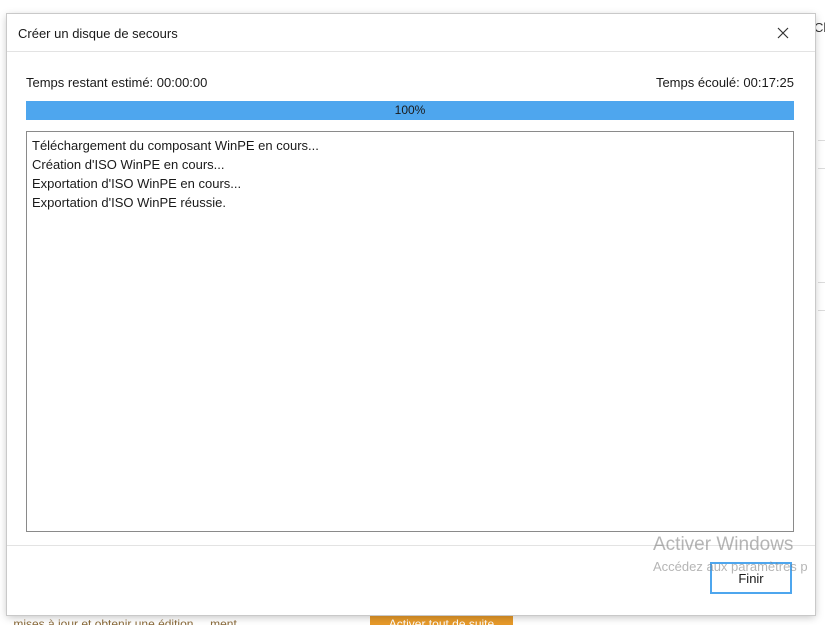 This screenshot has width=825, height=625. I want to click on background-right-strip, so click(820, 314).